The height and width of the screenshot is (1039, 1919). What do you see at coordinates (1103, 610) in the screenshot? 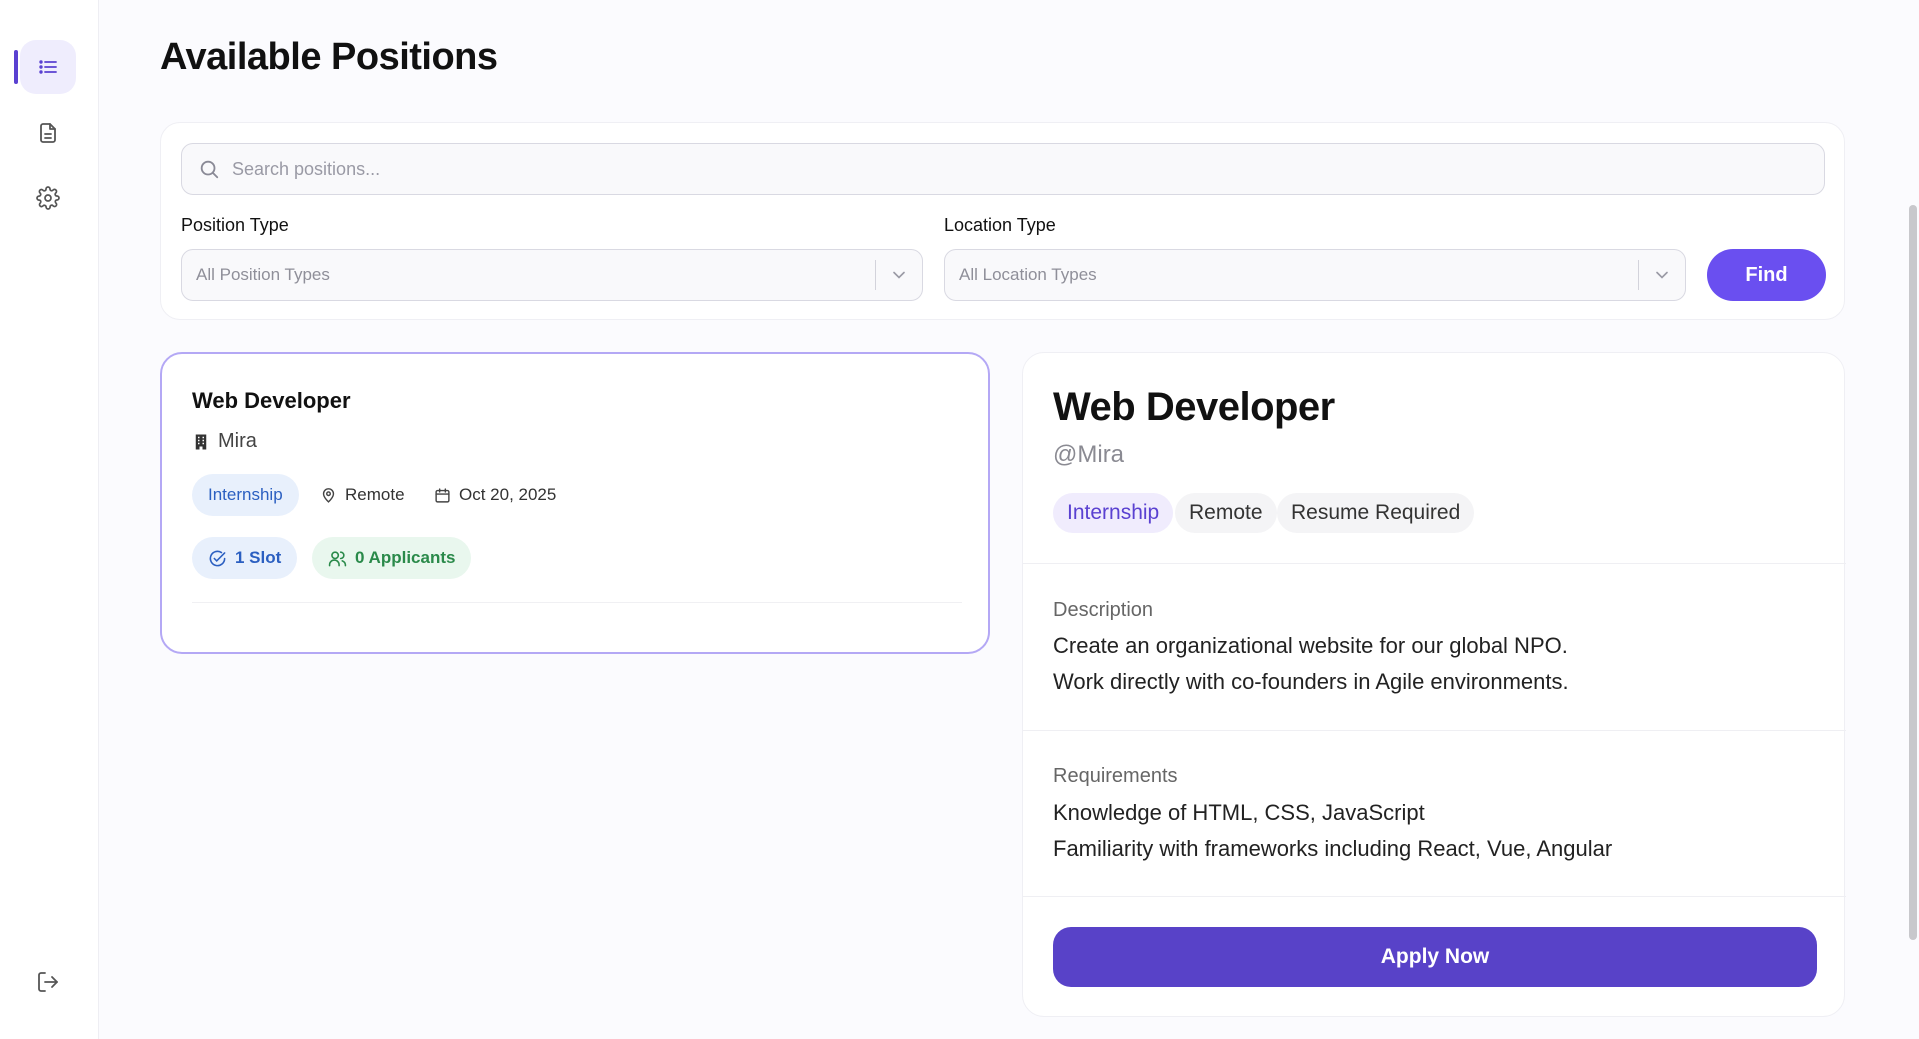
I see `description-label: Description` at bounding box center [1103, 610].